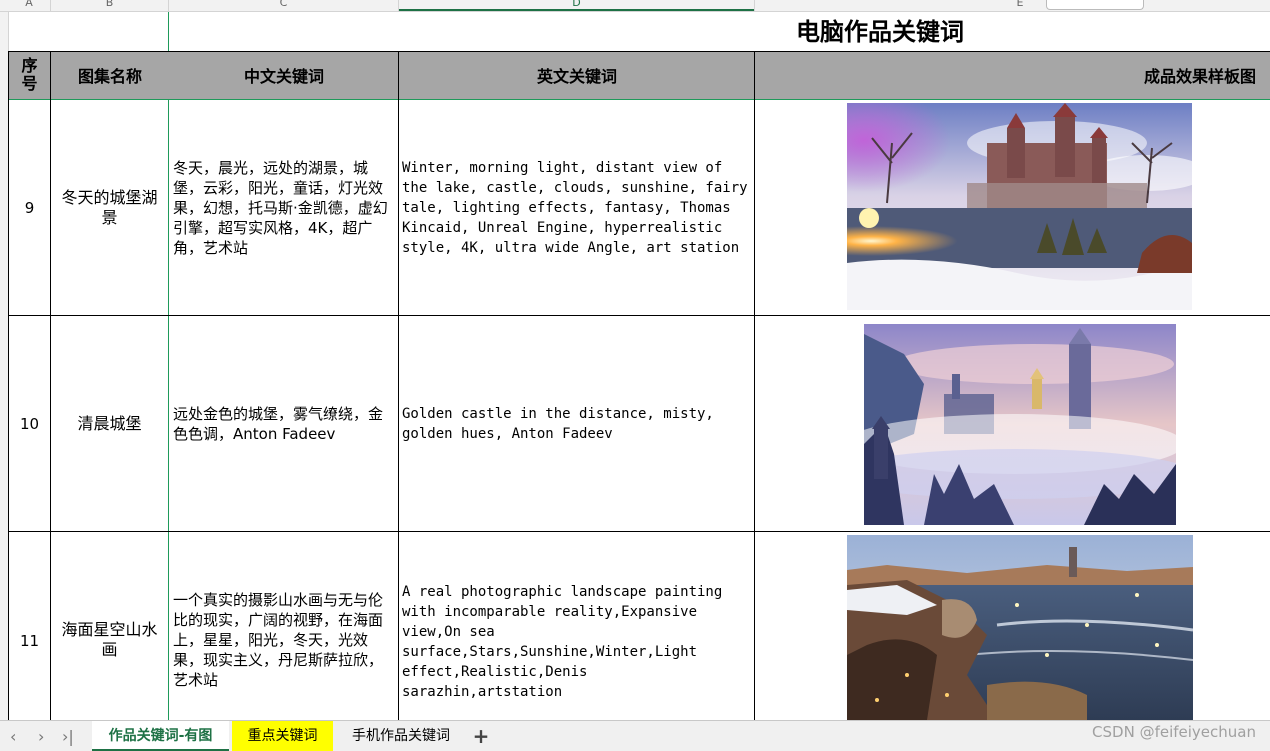 The image size is (1270, 751). Describe the element at coordinates (41, 736) in the screenshot. I see `scroll-next-tab-button: ›` at that location.